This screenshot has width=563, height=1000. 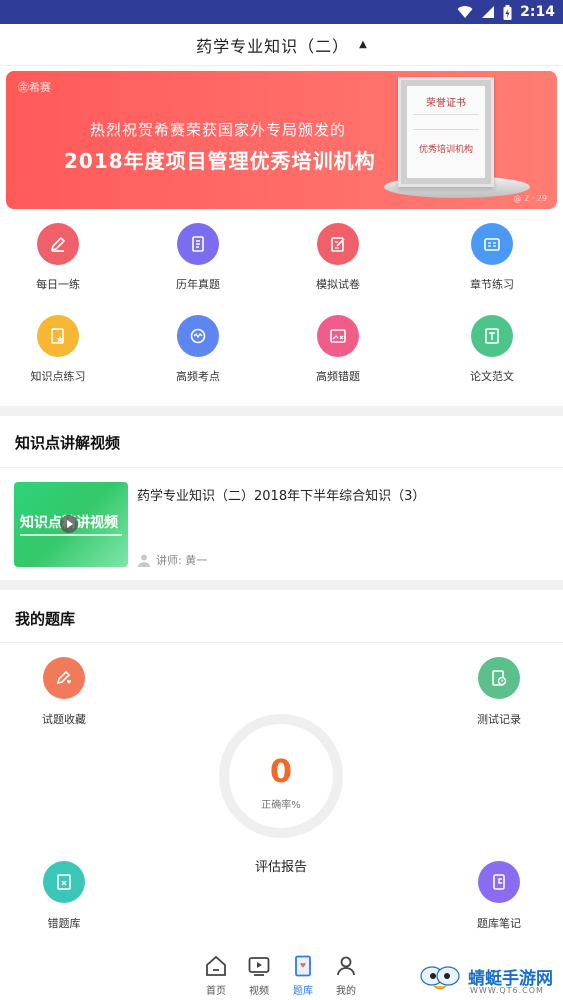 I want to click on chat-wave-icon, so click(x=198, y=336).